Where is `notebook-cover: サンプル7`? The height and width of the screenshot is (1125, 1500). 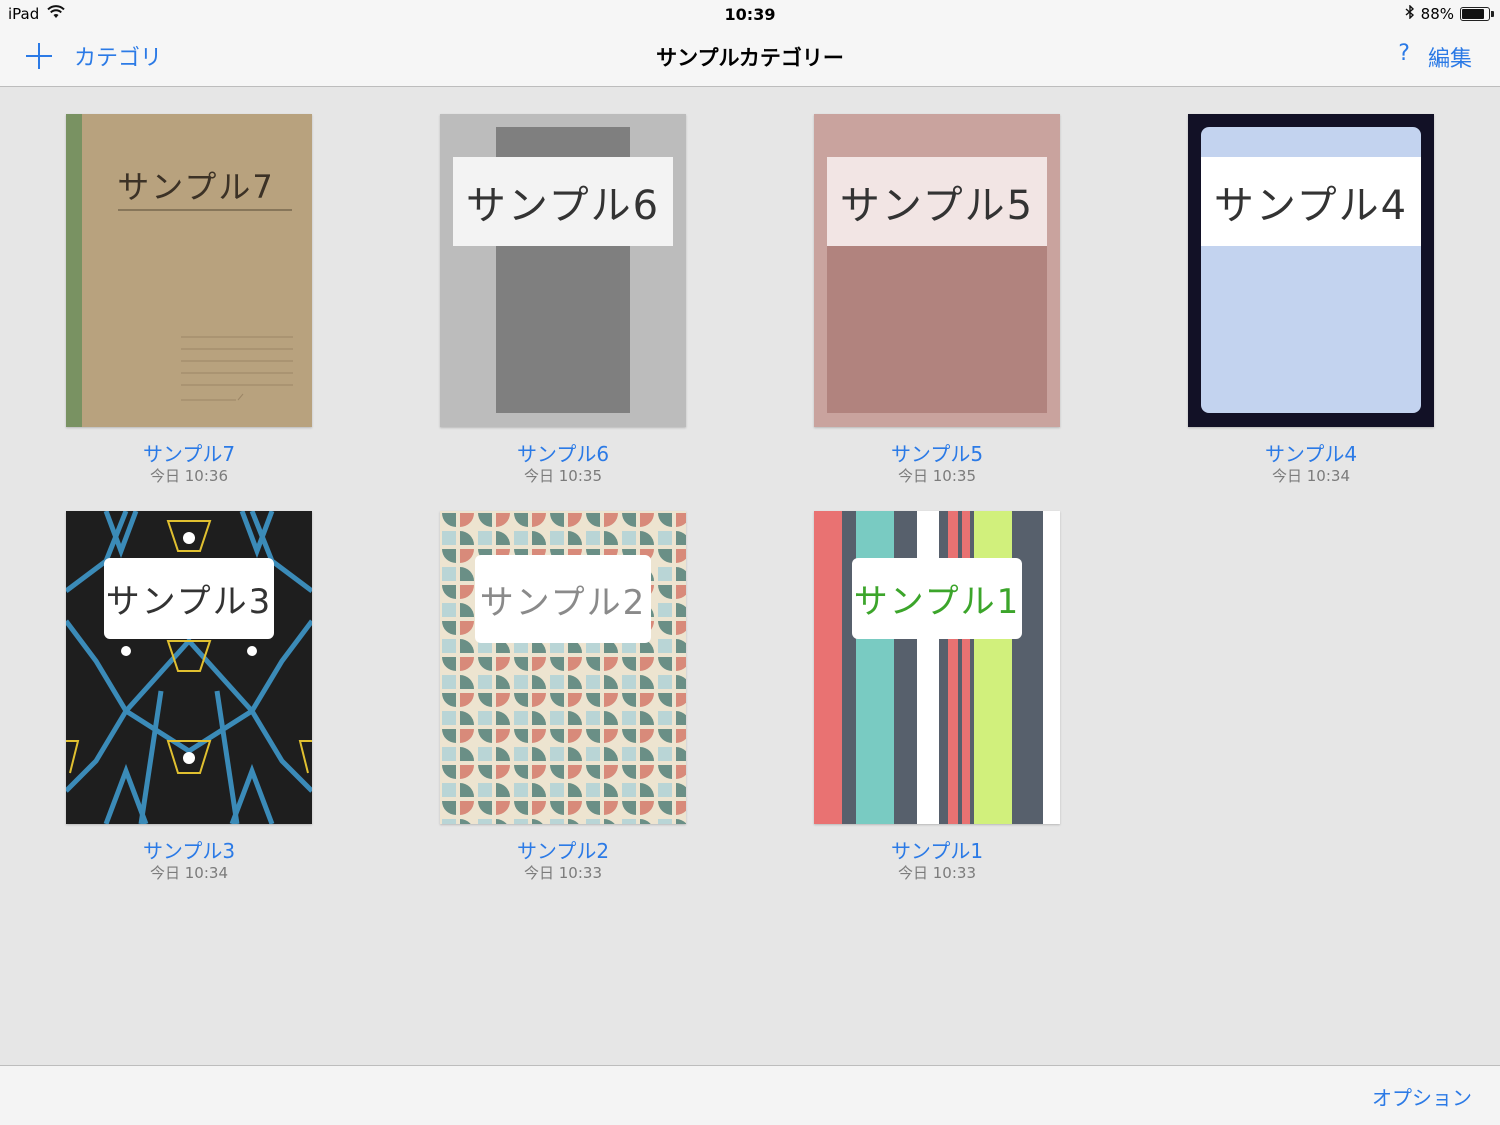
notebook-cover: サンプル7 is located at coordinates (189, 270).